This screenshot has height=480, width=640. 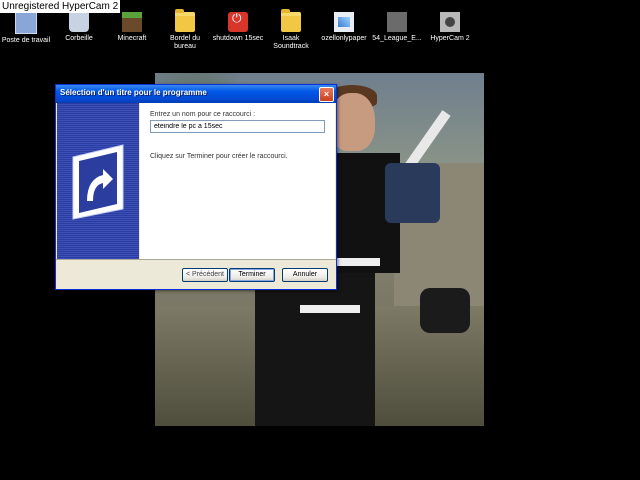 I want to click on desktop-icon-minecraft: Minecraft, so click(x=132, y=26).